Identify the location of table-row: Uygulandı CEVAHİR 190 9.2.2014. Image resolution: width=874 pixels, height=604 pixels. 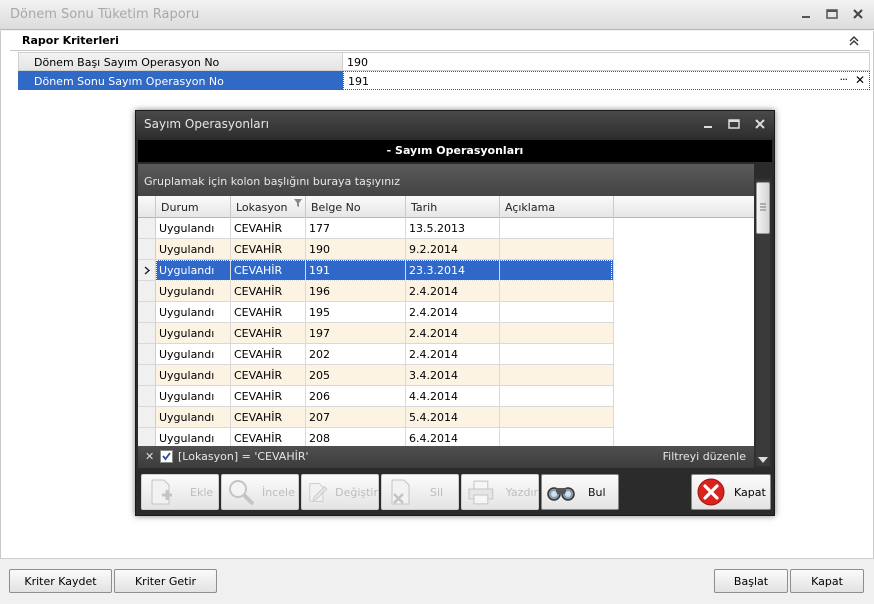
(446, 249).